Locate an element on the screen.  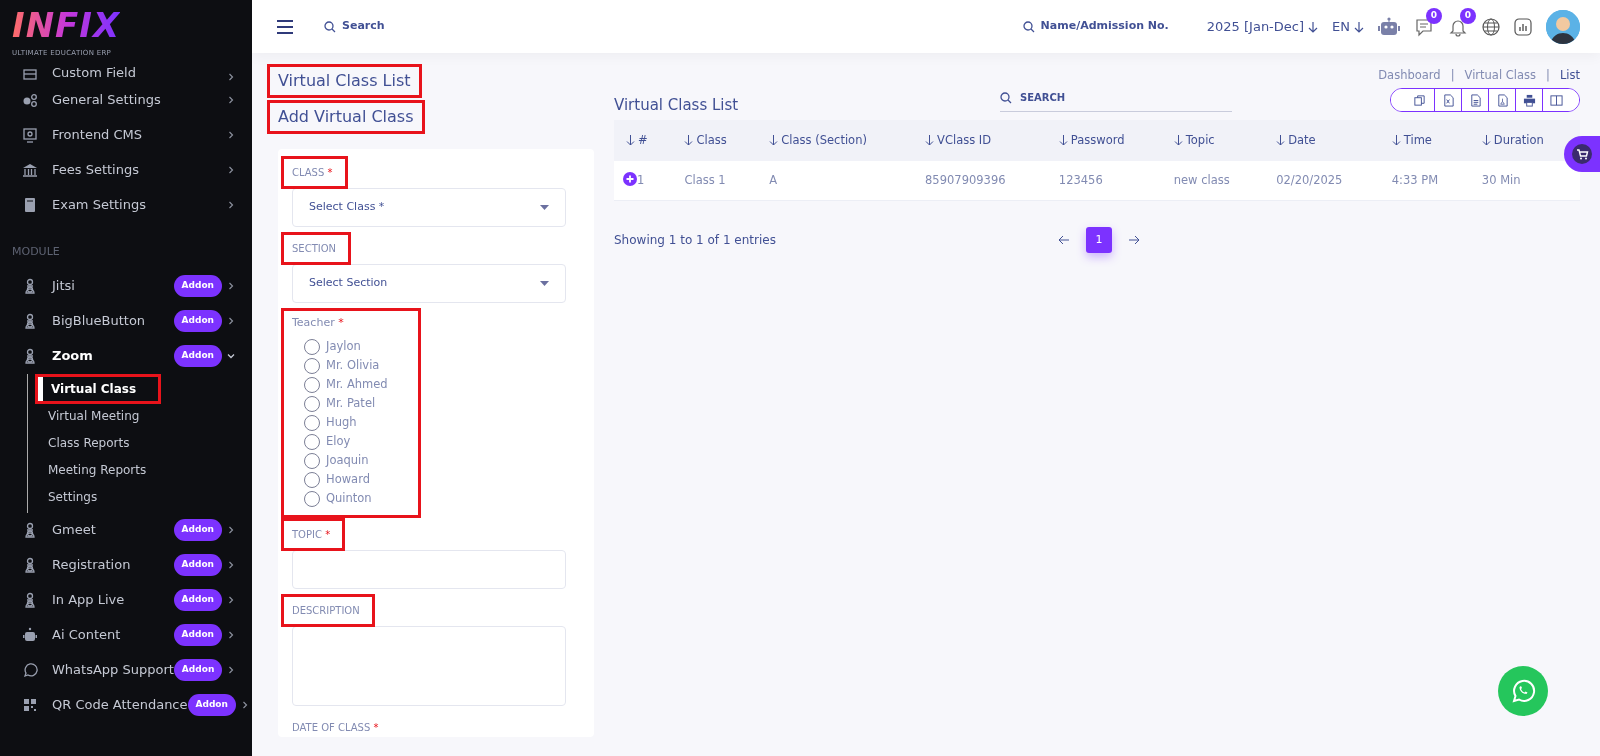
sidebar-item: Registration Addon is located at coordinates (126, 565).